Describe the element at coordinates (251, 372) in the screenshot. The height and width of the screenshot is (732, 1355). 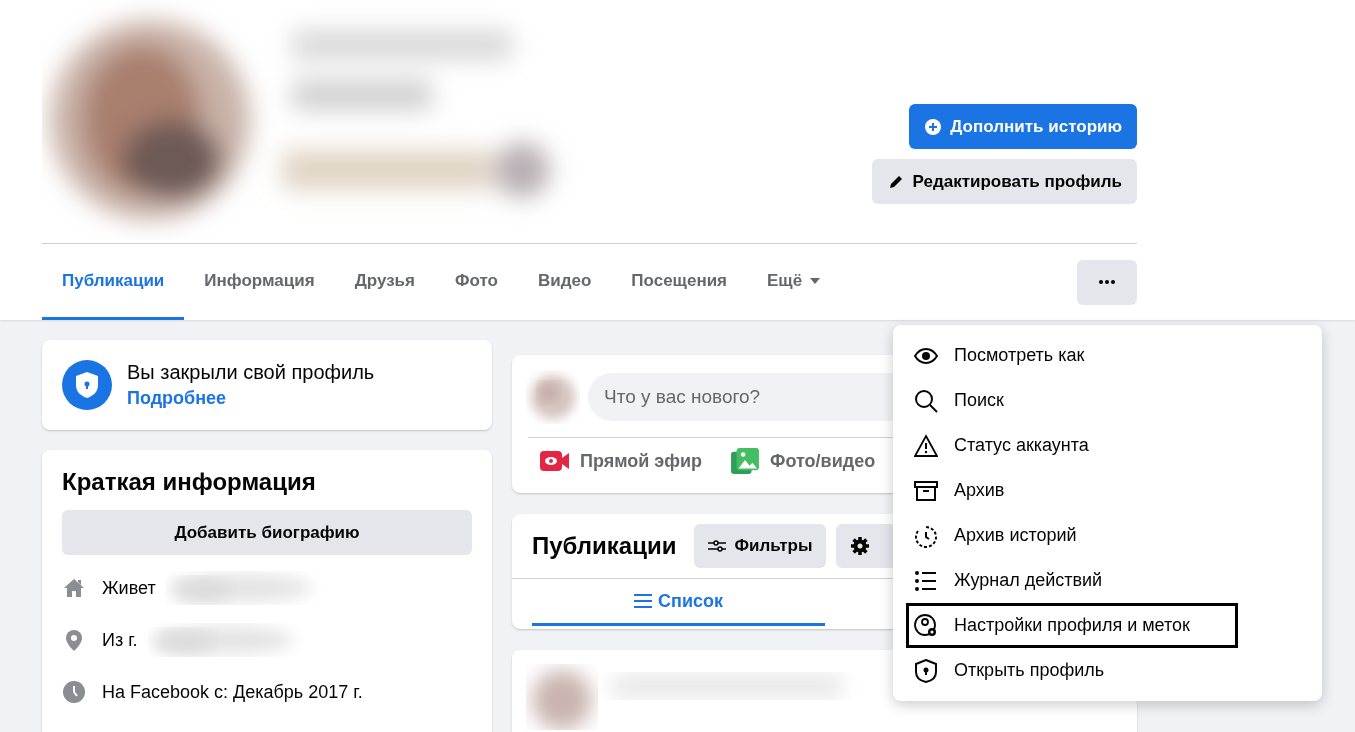
I see `notice-text: Вы закрыли свой профиль` at that location.